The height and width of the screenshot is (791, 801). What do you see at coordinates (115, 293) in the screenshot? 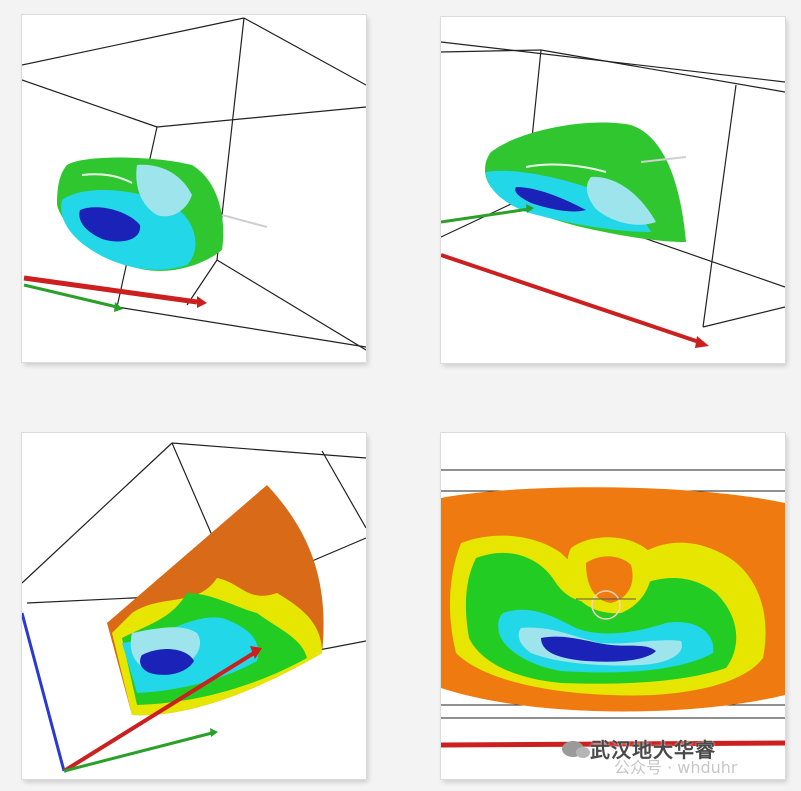
I see `coordinate-axes` at bounding box center [115, 293].